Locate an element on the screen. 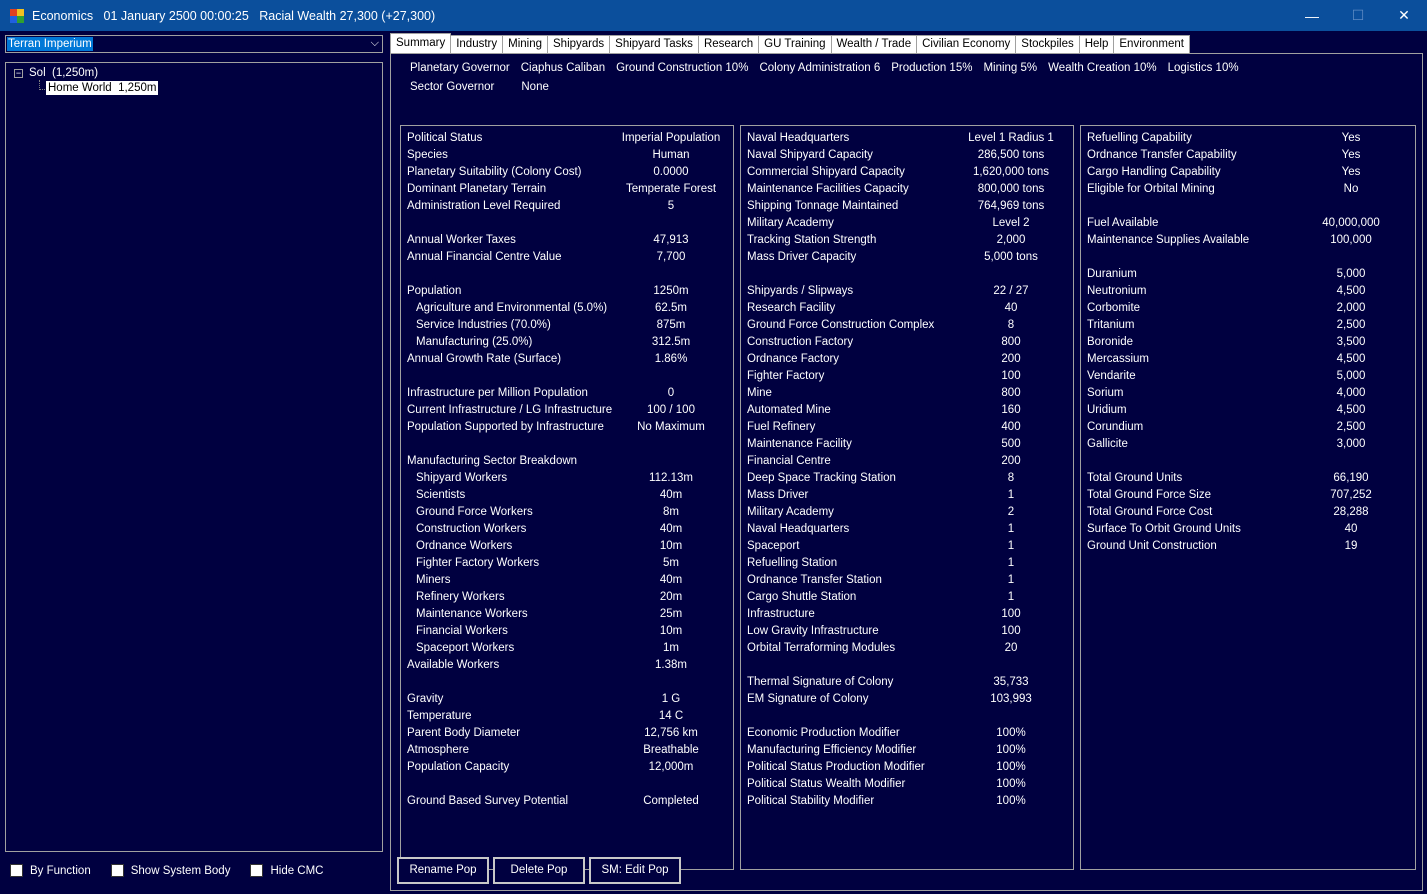 This screenshot has height=894, width=1427. summary-row: Automated Mine 160 is located at coordinates (907, 410).